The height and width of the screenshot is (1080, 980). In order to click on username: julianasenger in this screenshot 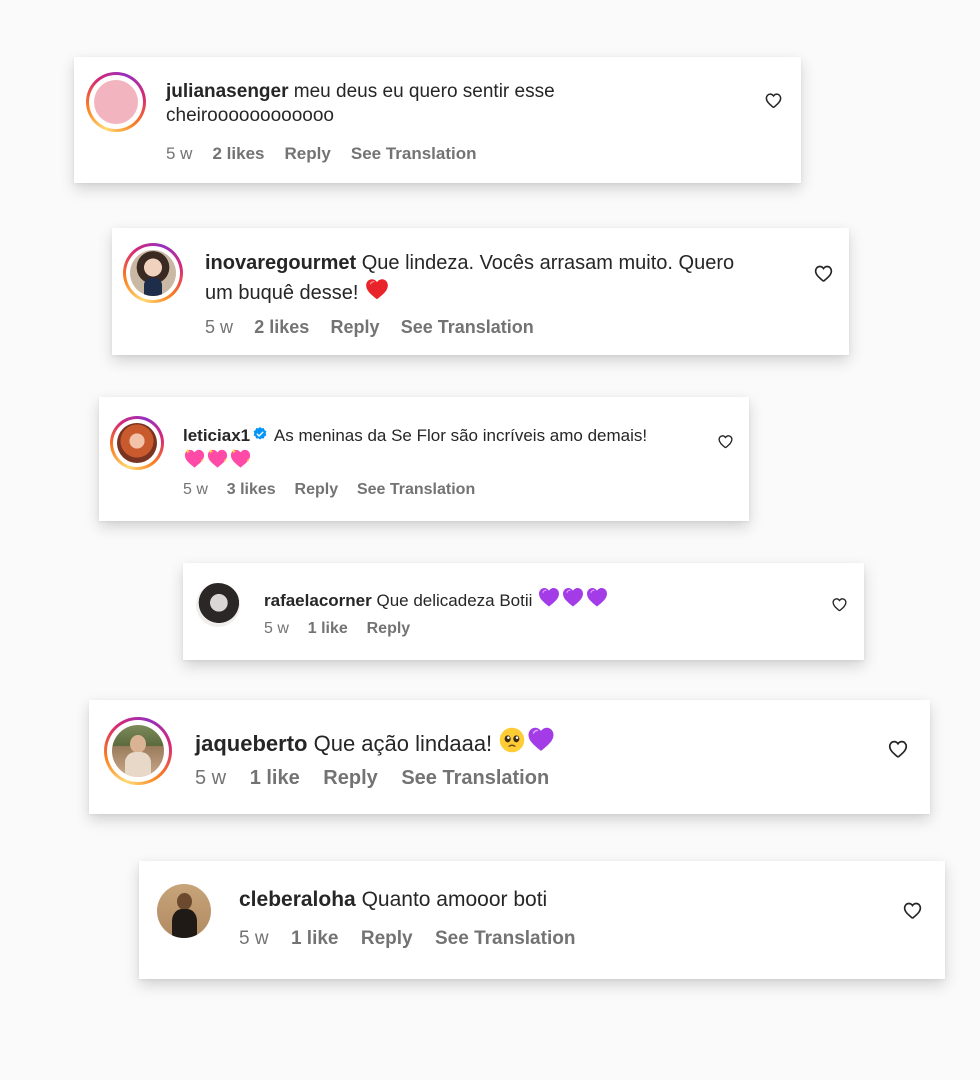, I will do `click(227, 91)`.